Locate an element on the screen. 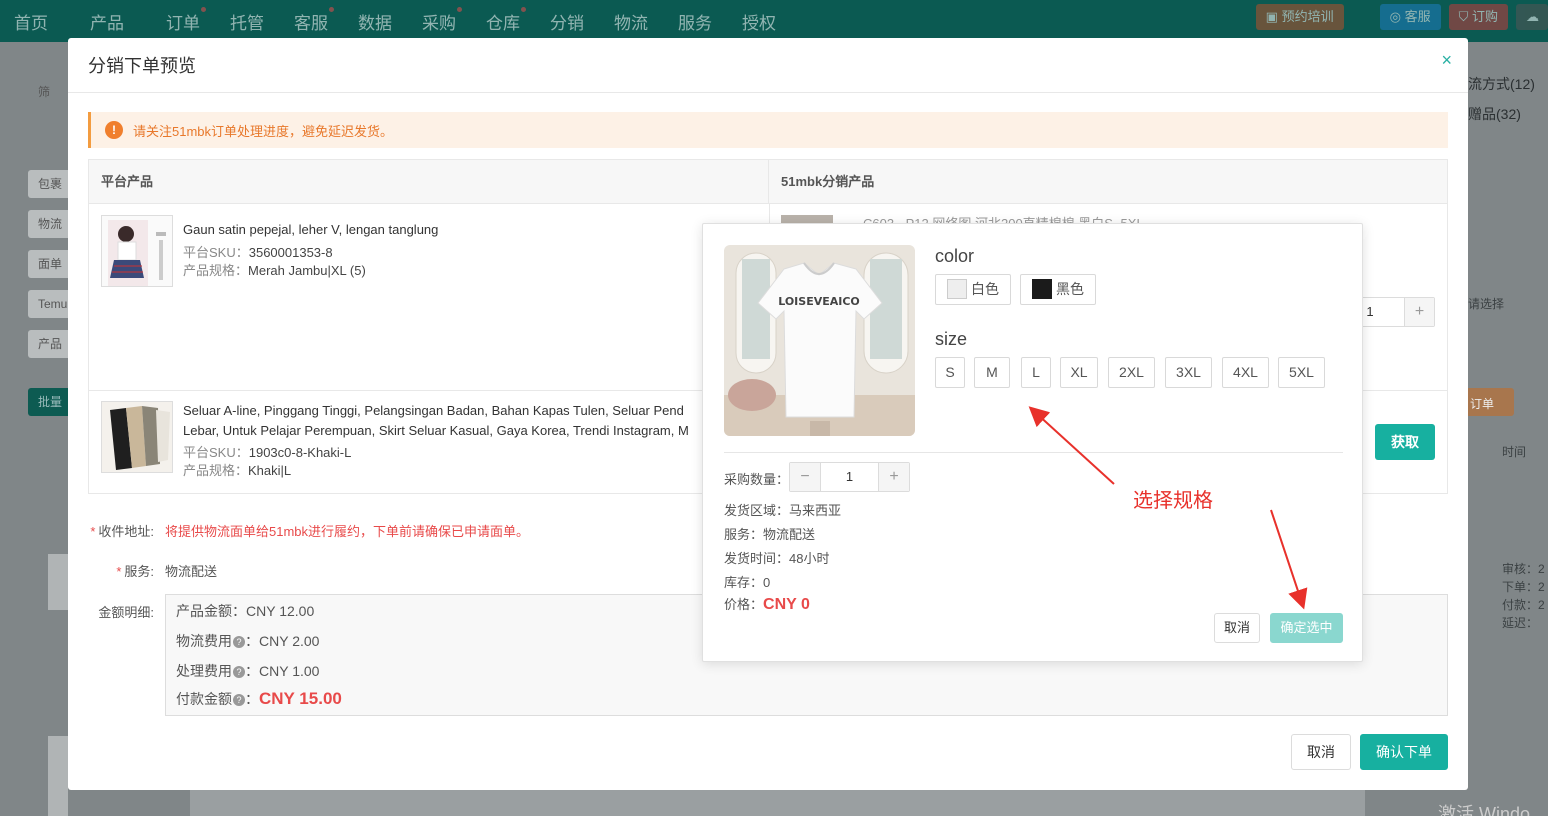 This screenshot has height=816, width=1548. annotation-layer is located at coordinates (1168, 508).